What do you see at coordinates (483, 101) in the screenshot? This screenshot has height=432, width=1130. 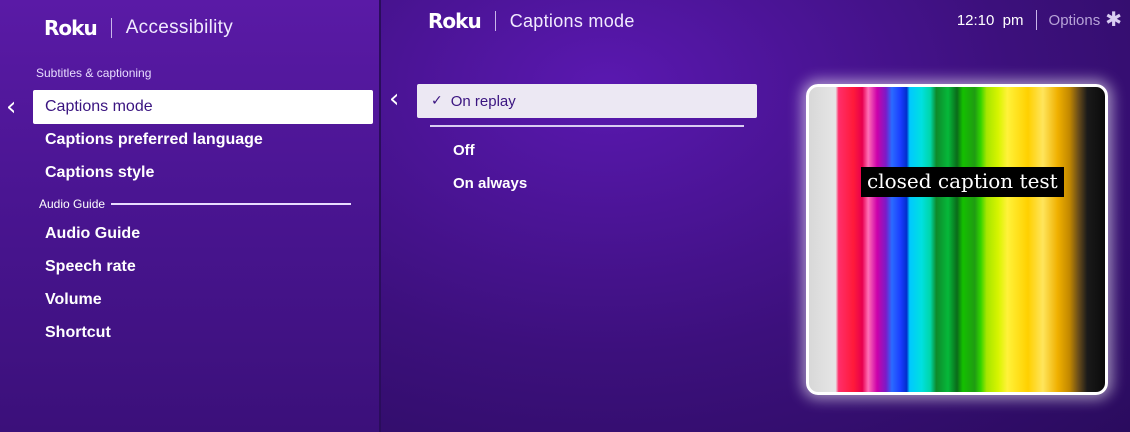 I see `option-label: On replay` at bounding box center [483, 101].